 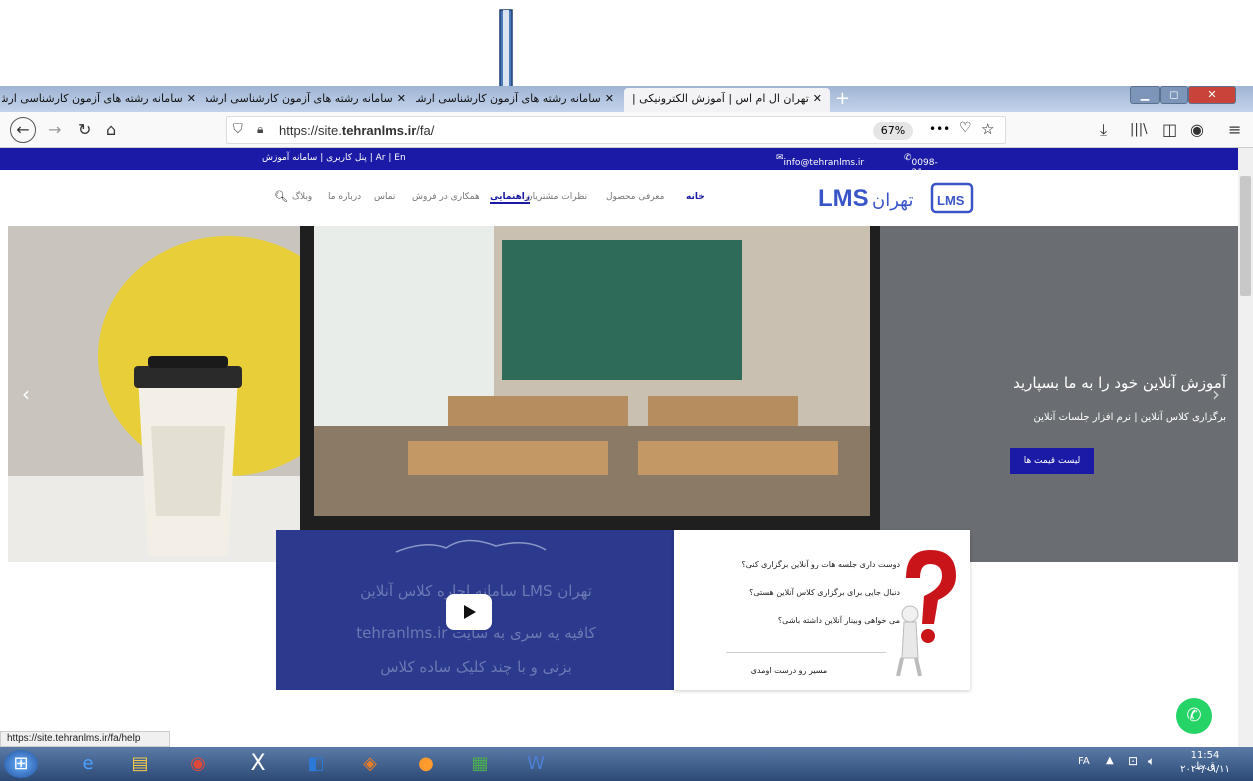 I want to click on download-icon: ⤓, so click(x=1103, y=130).